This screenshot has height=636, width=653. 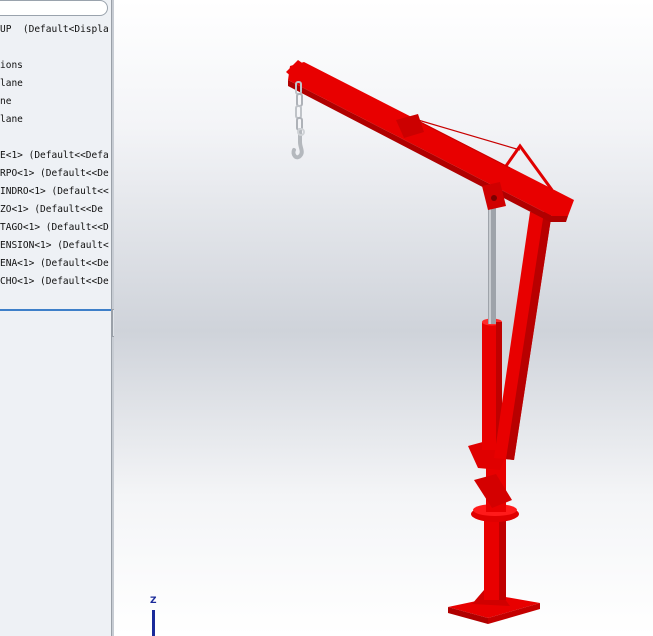 I want to click on tree-filter-input, so click(x=54, y=8).